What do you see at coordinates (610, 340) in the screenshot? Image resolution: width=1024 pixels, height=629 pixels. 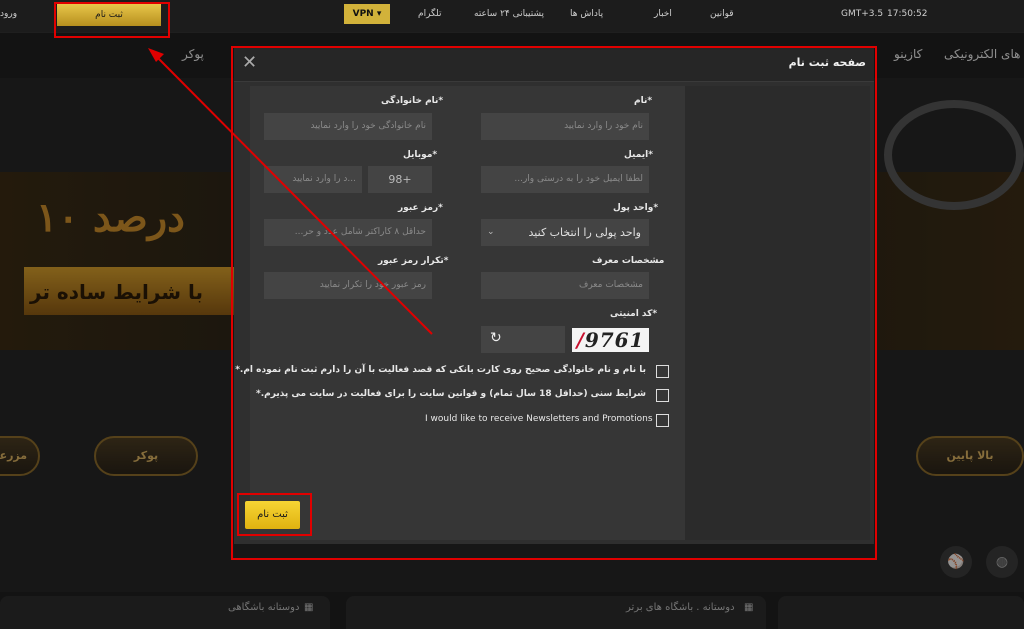 I see `captcha-image: /9761` at bounding box center [610, 340].